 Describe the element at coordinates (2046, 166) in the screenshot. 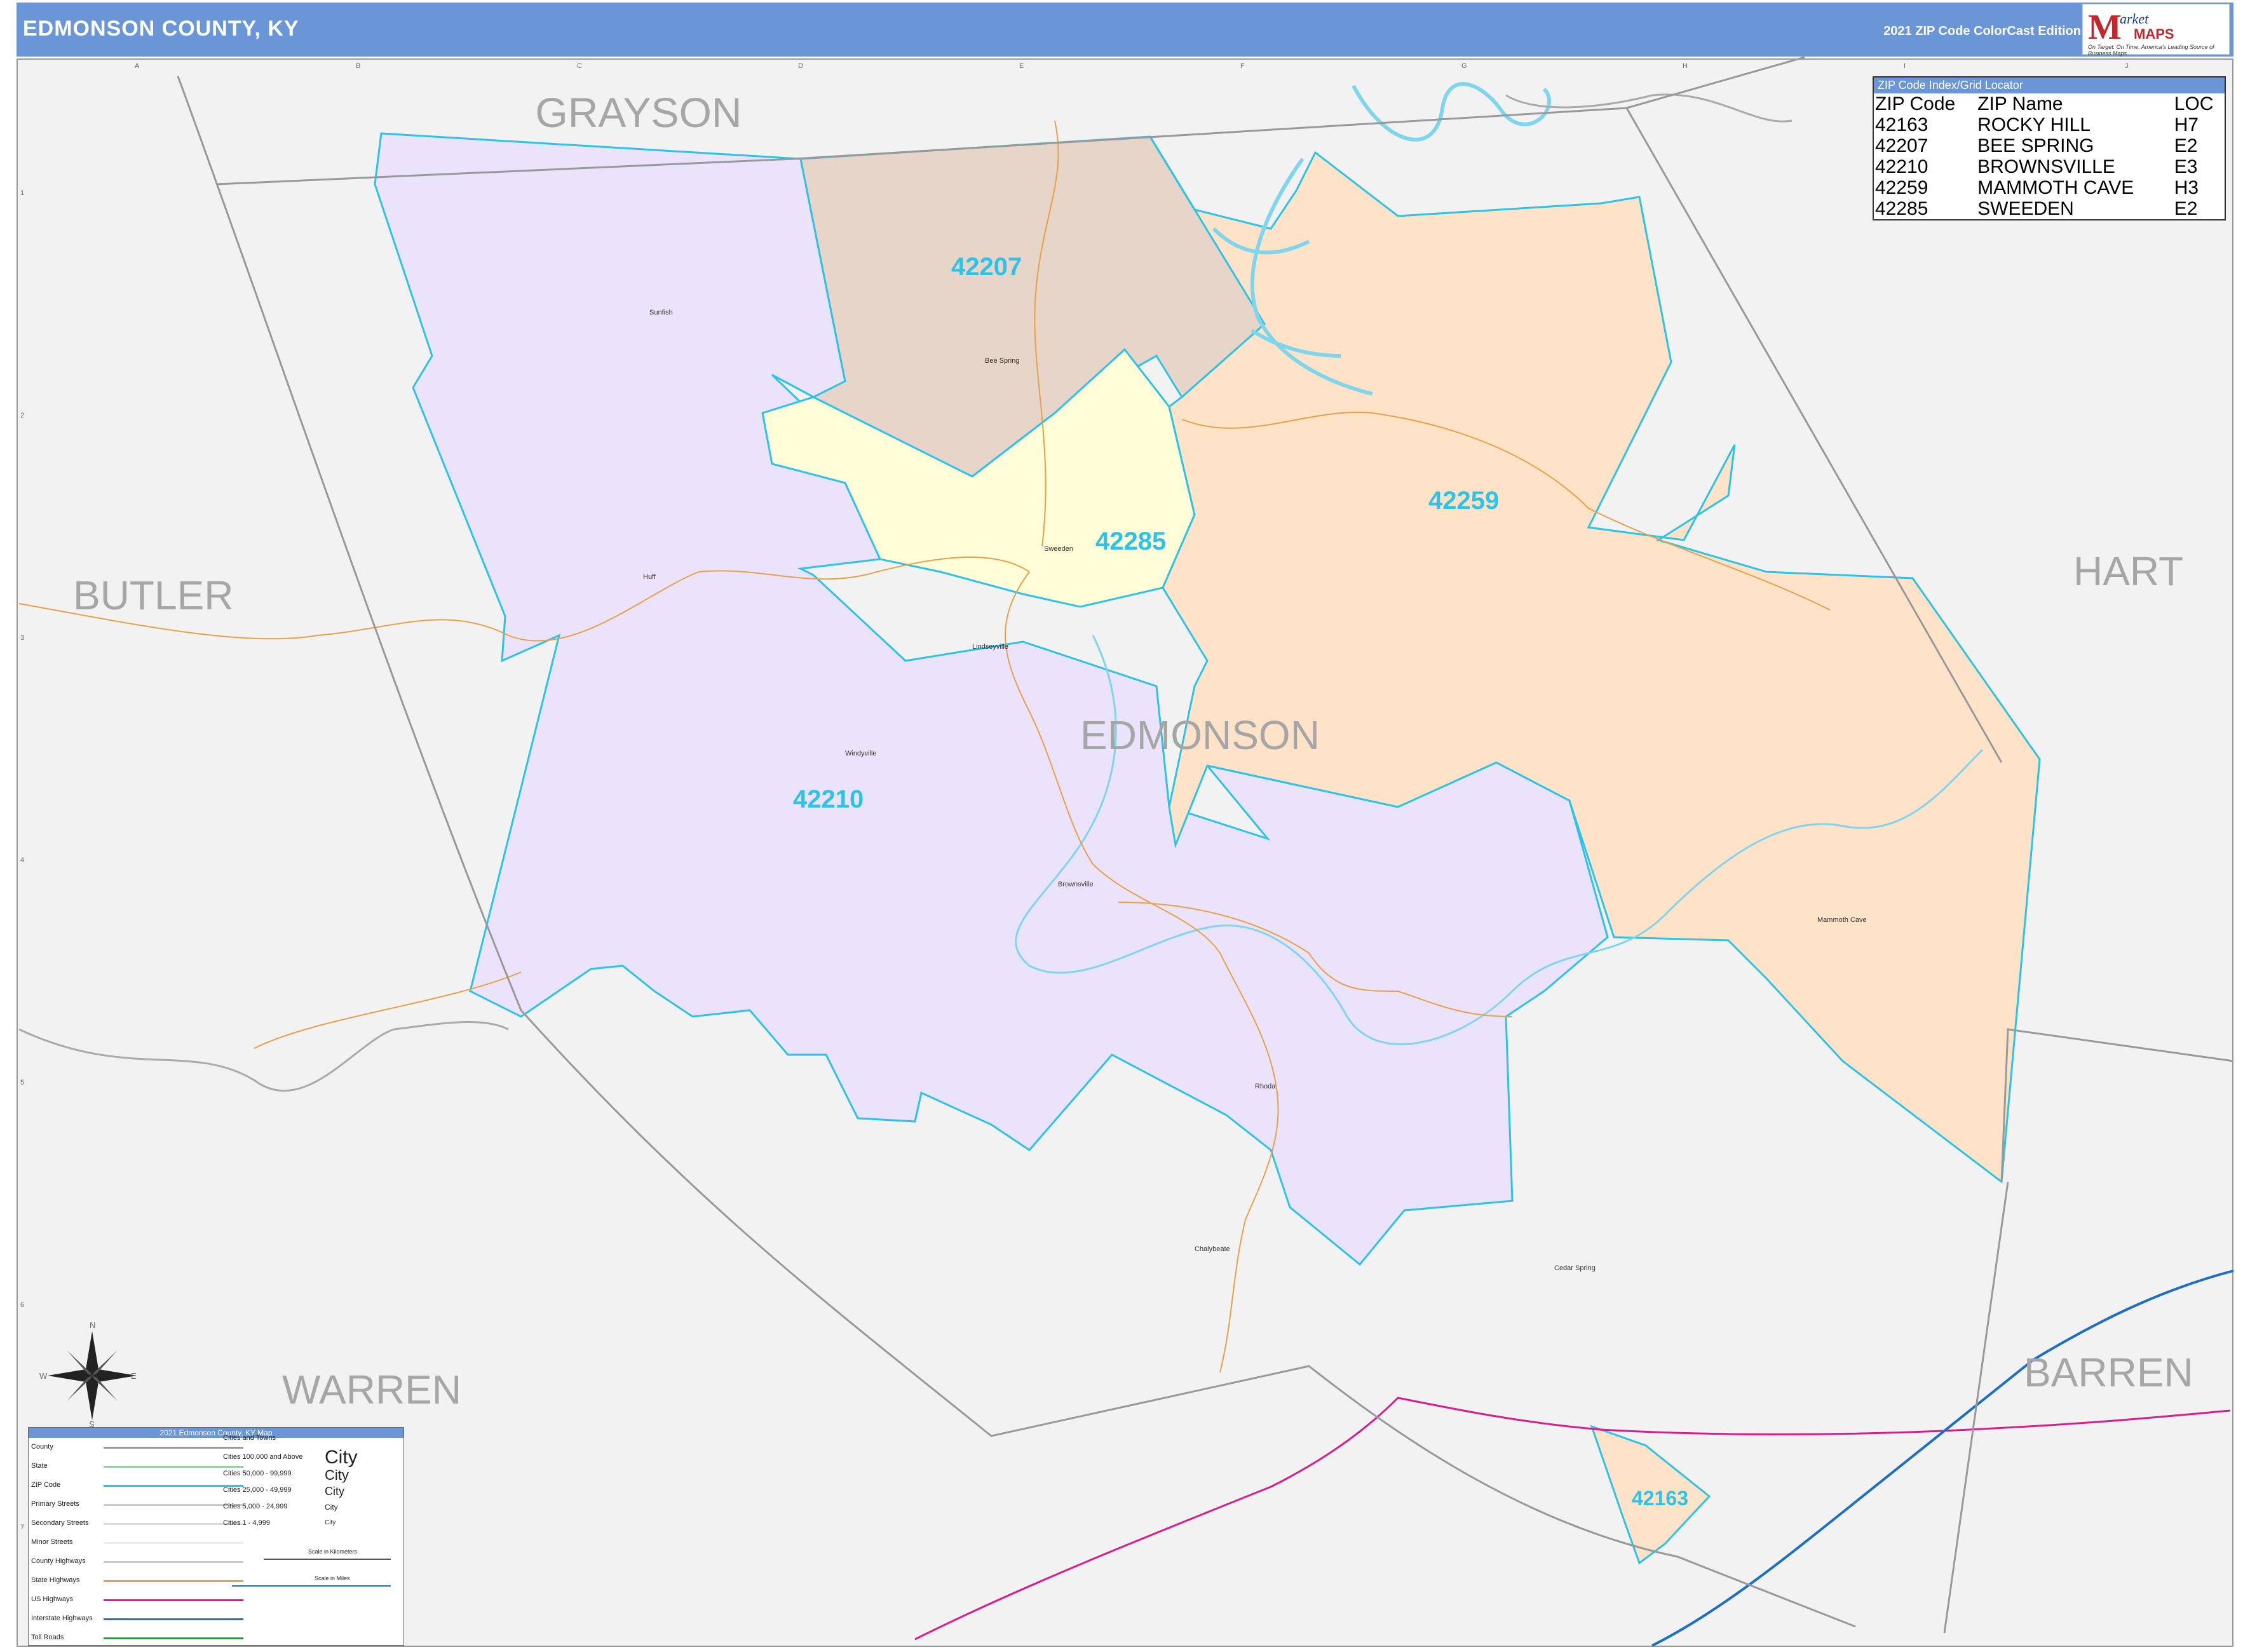

I see `name-cell: BROWNSVILLE` at that location.